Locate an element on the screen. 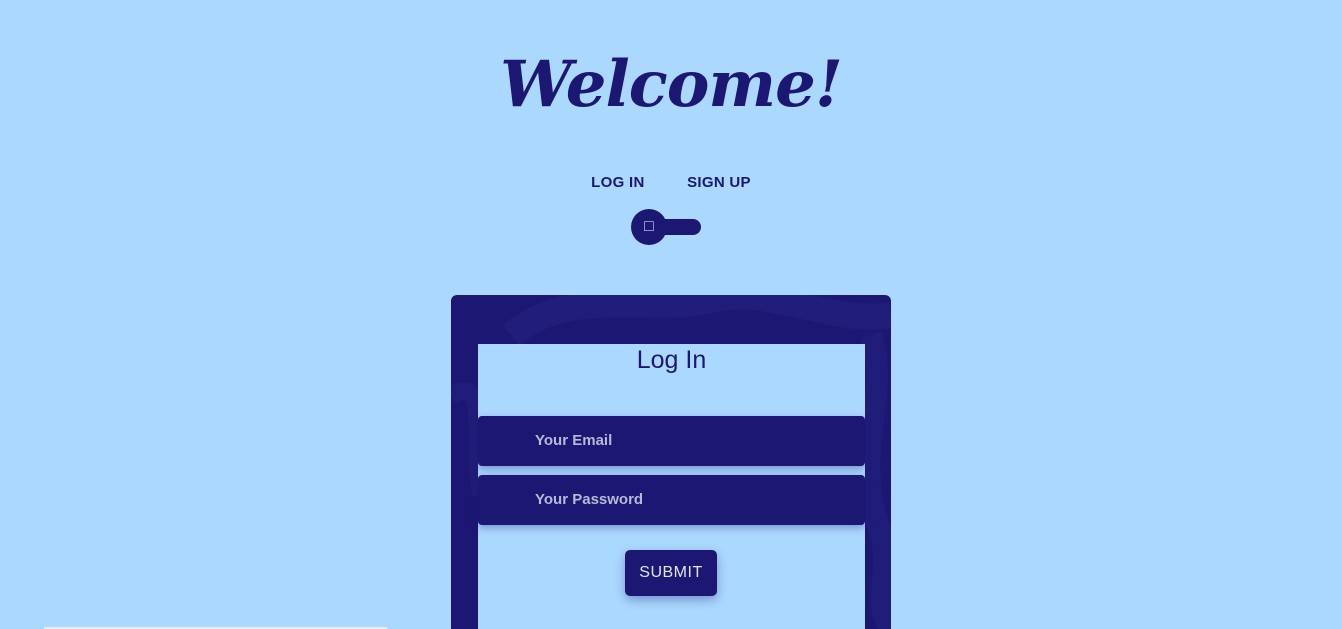  login-toggle-label: LOG IN is located at coordinates (617, 182).